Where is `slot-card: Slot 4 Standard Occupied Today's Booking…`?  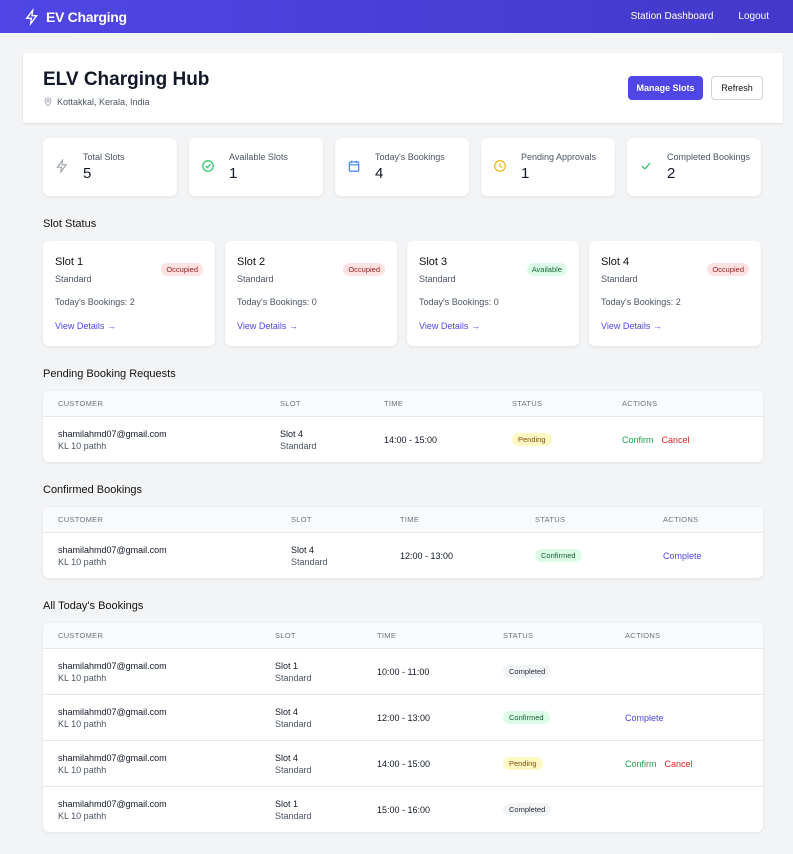
slot-card: Slot 4 Standard Occupied Today's Booking… is located at coordinates (675, 293).